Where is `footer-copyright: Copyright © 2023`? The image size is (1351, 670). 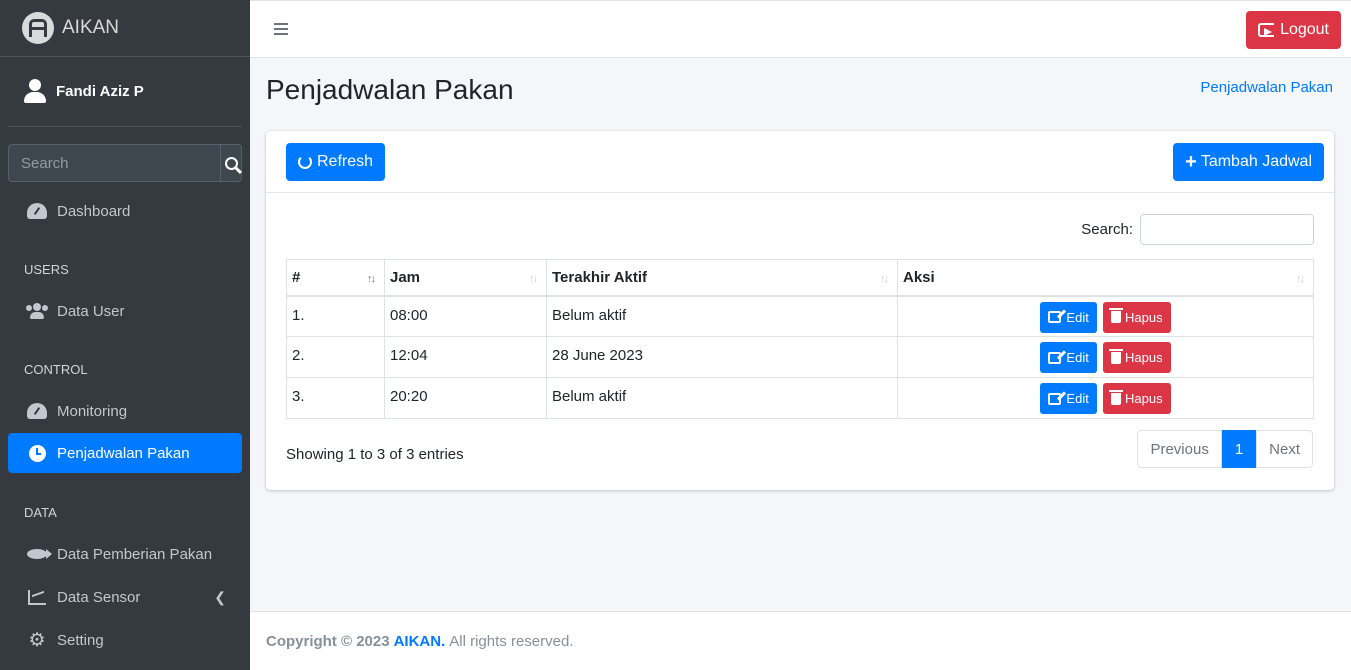
footer-copyright: Copyright © 2023 is located at coordinates (328, 641).